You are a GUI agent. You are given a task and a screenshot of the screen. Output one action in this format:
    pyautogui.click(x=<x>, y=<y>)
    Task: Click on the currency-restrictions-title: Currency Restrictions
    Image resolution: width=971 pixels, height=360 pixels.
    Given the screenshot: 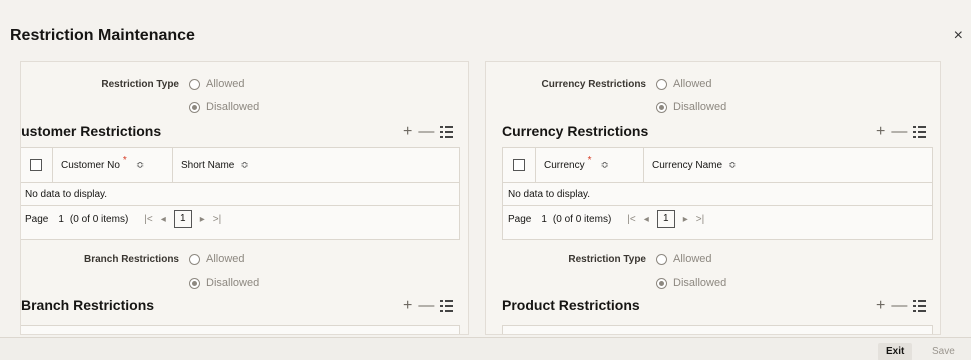 What is the action you would take?
    pyautogui.click(x=575, y=131)
    